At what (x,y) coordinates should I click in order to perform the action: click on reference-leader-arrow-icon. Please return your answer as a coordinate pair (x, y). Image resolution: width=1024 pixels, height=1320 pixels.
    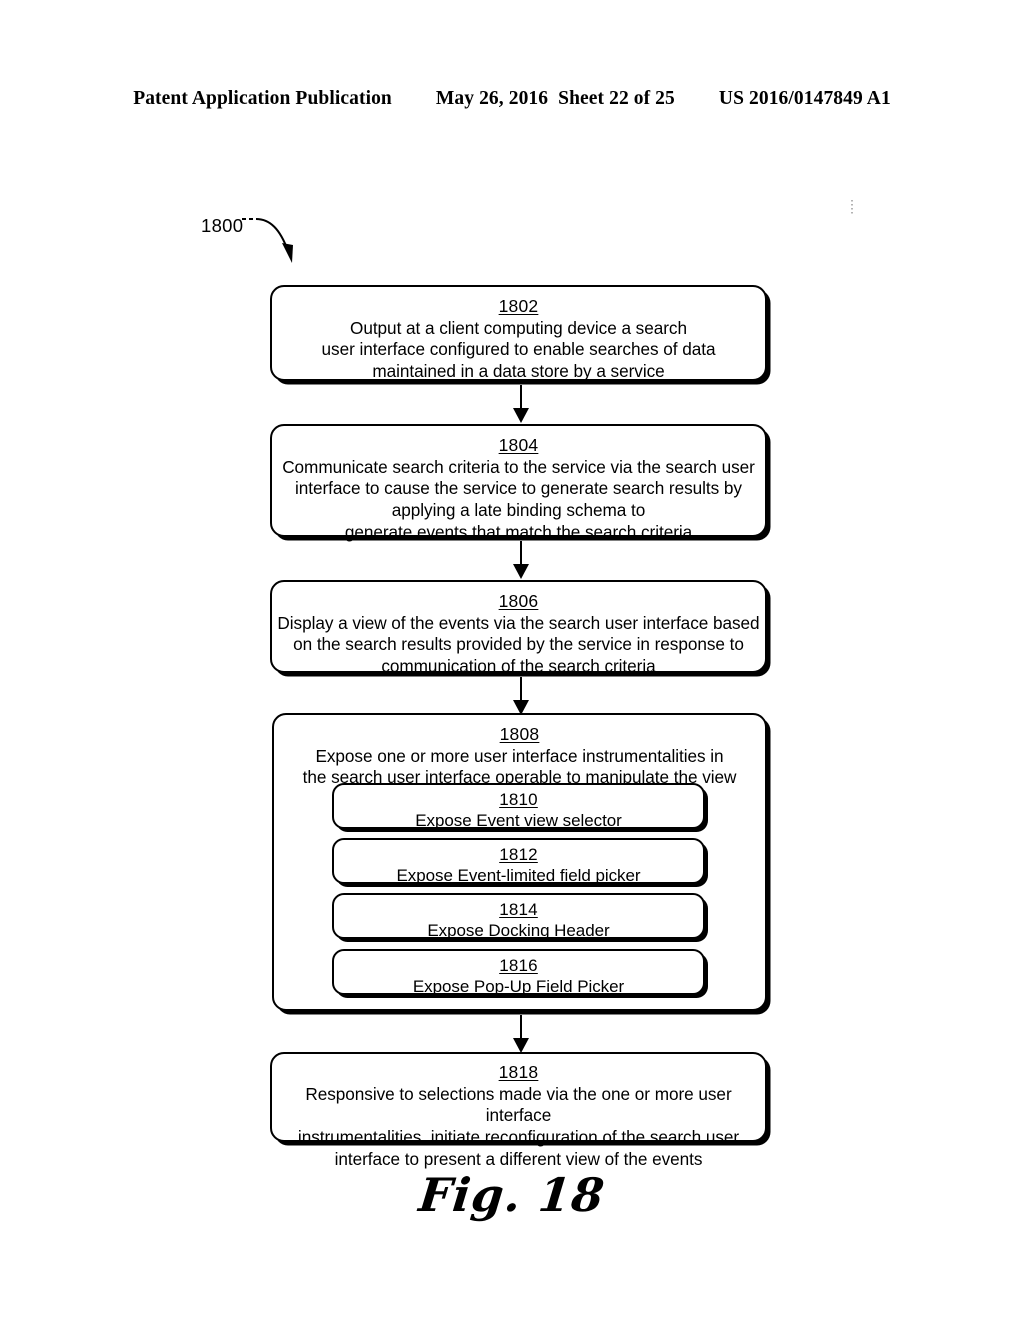
    Looking at the image, I should click on (267, 240).